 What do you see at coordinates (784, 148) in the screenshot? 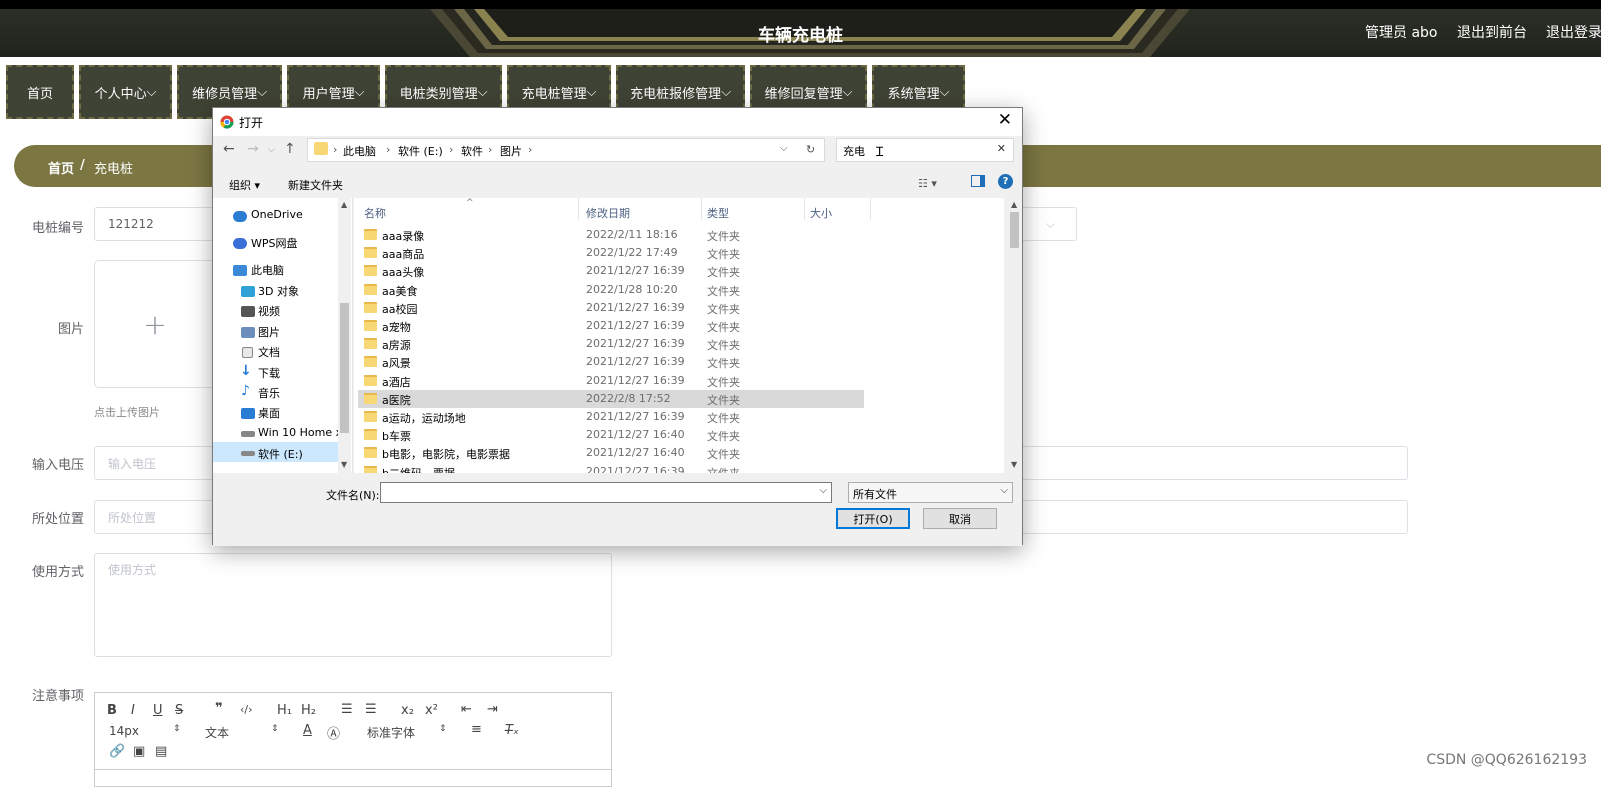
I see `address-dropdown-icon: ⌵` at bounding box center [784, 148].